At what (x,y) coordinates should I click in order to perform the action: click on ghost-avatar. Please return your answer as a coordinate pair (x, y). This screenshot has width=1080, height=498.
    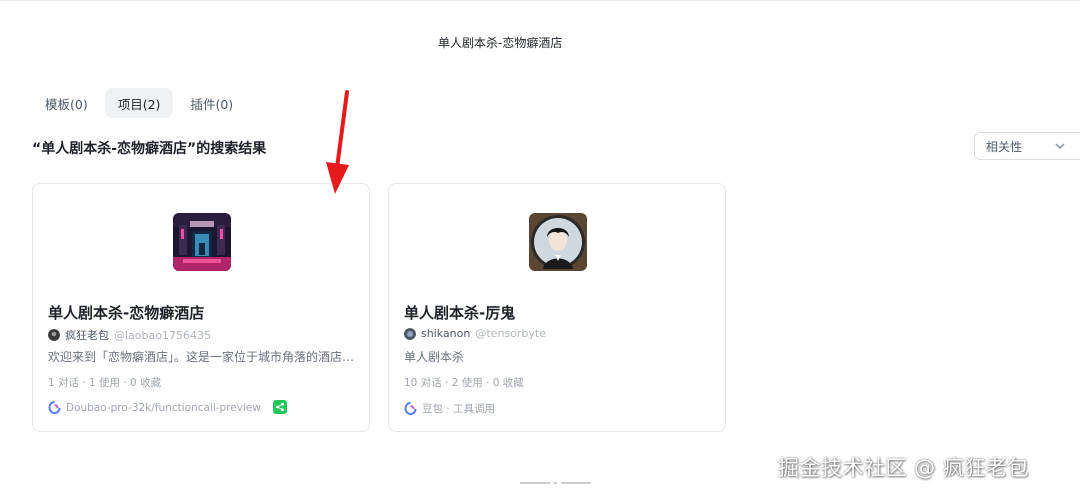
    Looking at the image, I should click on (558, 242).